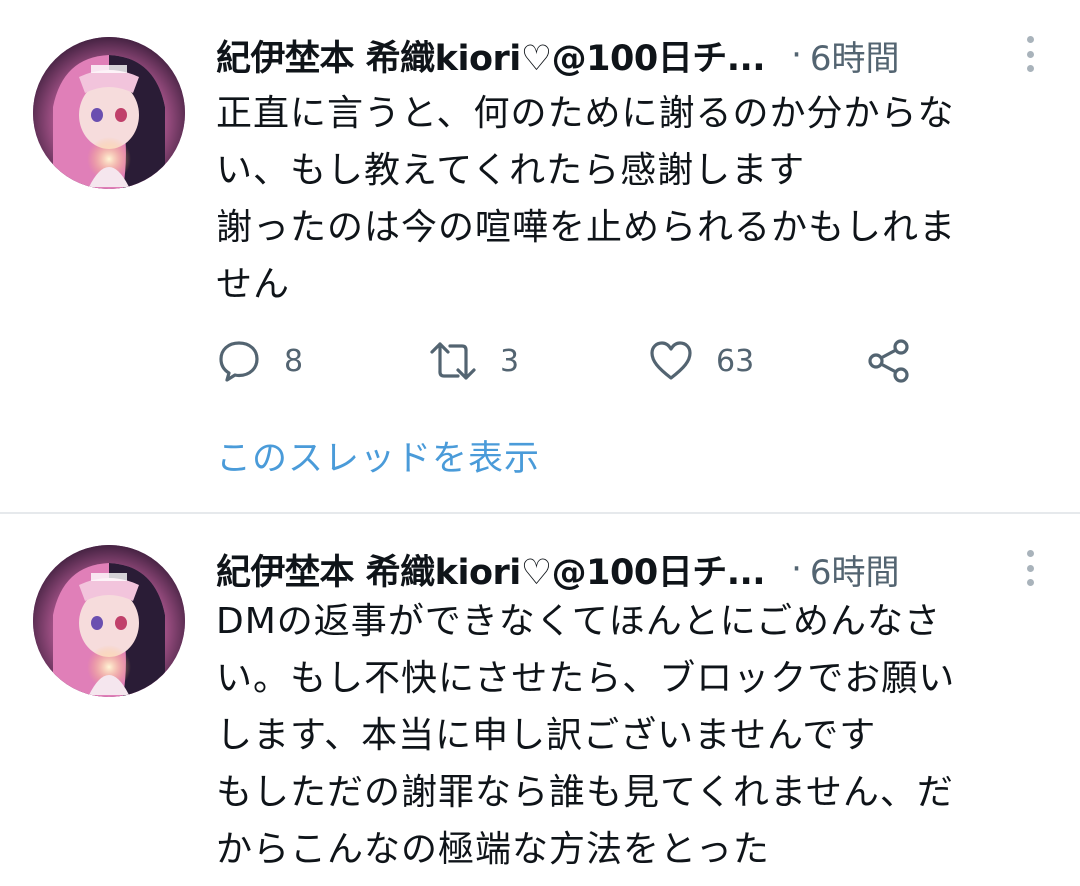 The height and width of the screenshot is (886, 1080). What do you see at coordinates (493, 849) in the screenshot?
I see `tweet-text-line: からこんなの極端な方法をとった` at bounding box center [493, 849].